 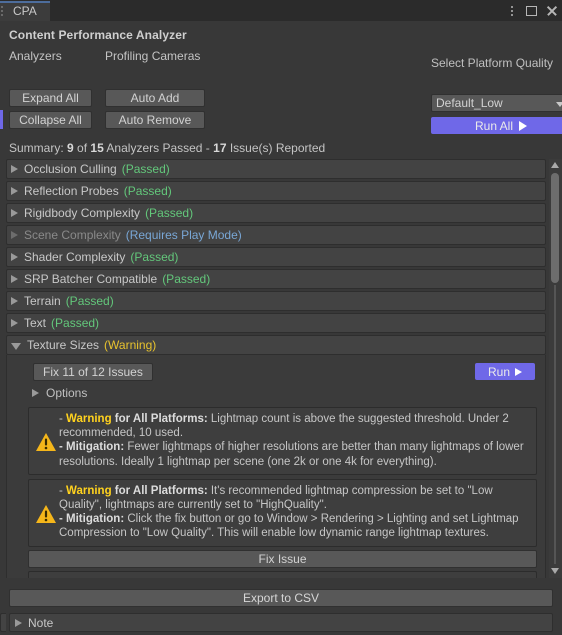 I want to click on collapse-all-button: Collapse All, so click(x=50, y=120).